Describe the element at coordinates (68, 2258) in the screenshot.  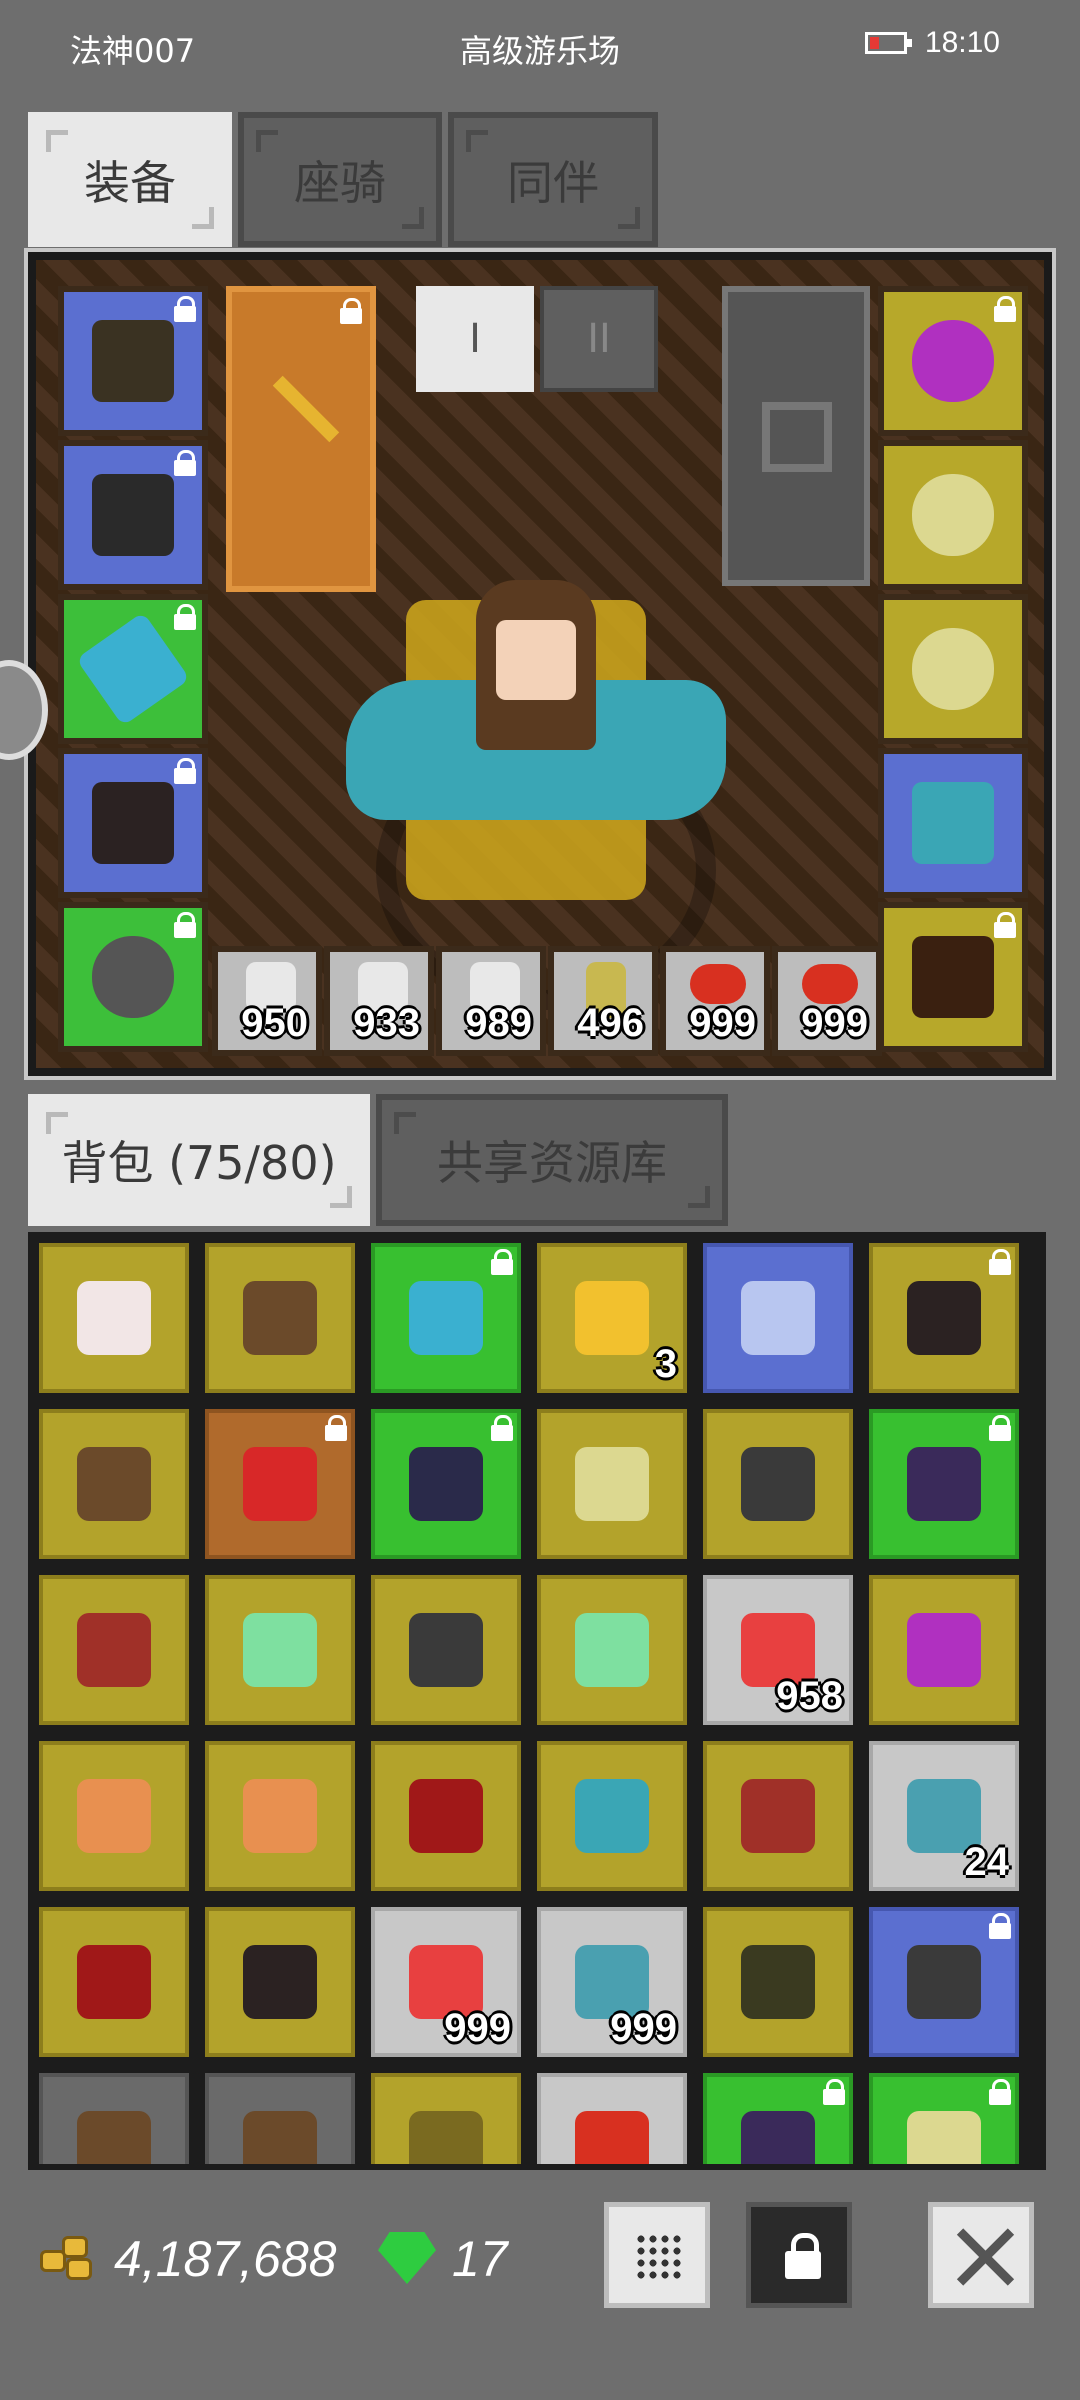
I see `gold-coins-icon` at that location.